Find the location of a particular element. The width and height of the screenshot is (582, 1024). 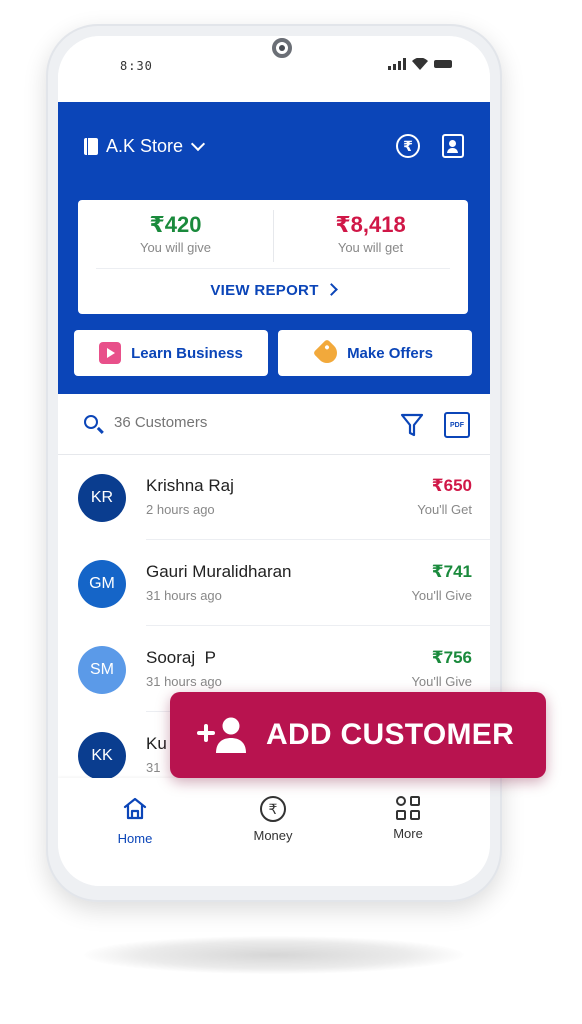

header-actions: ₹ is located at coordinates (430, 146).